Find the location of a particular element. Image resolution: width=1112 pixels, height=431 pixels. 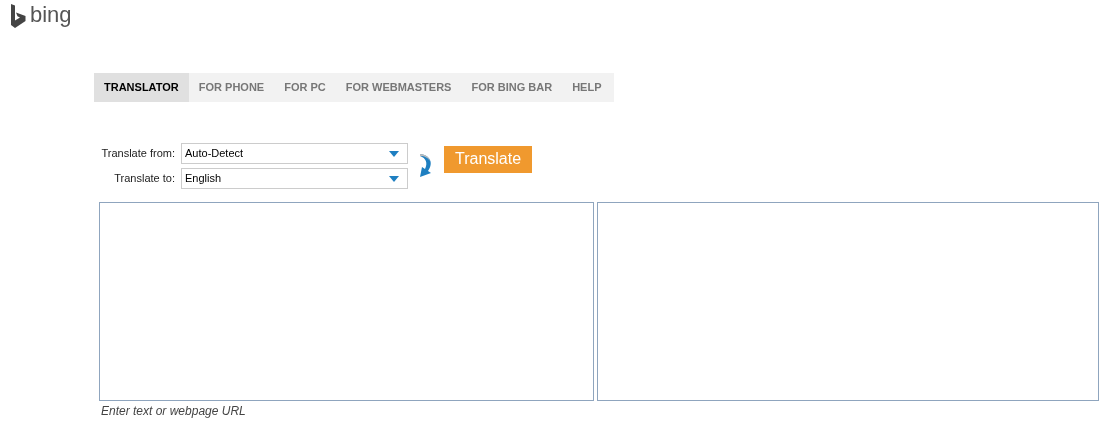

input-hint: Enter text or webpage URL is located at coordinates (174, 411).